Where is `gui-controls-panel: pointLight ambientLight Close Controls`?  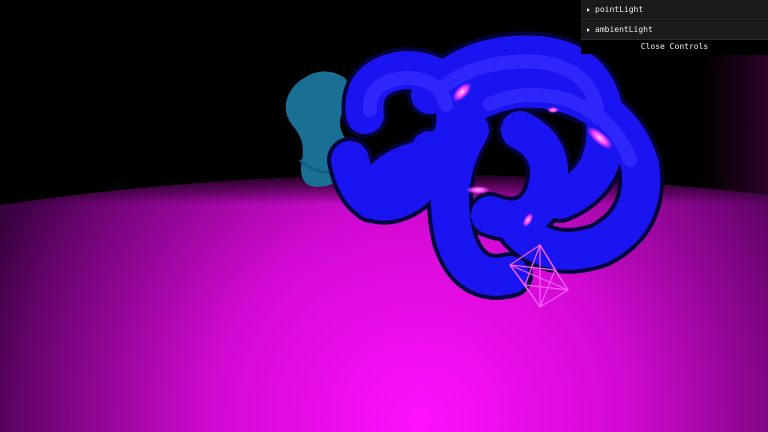 gui-controls-panel: pointLight ambientLight Close Controls is located at coordinates (674, 27).